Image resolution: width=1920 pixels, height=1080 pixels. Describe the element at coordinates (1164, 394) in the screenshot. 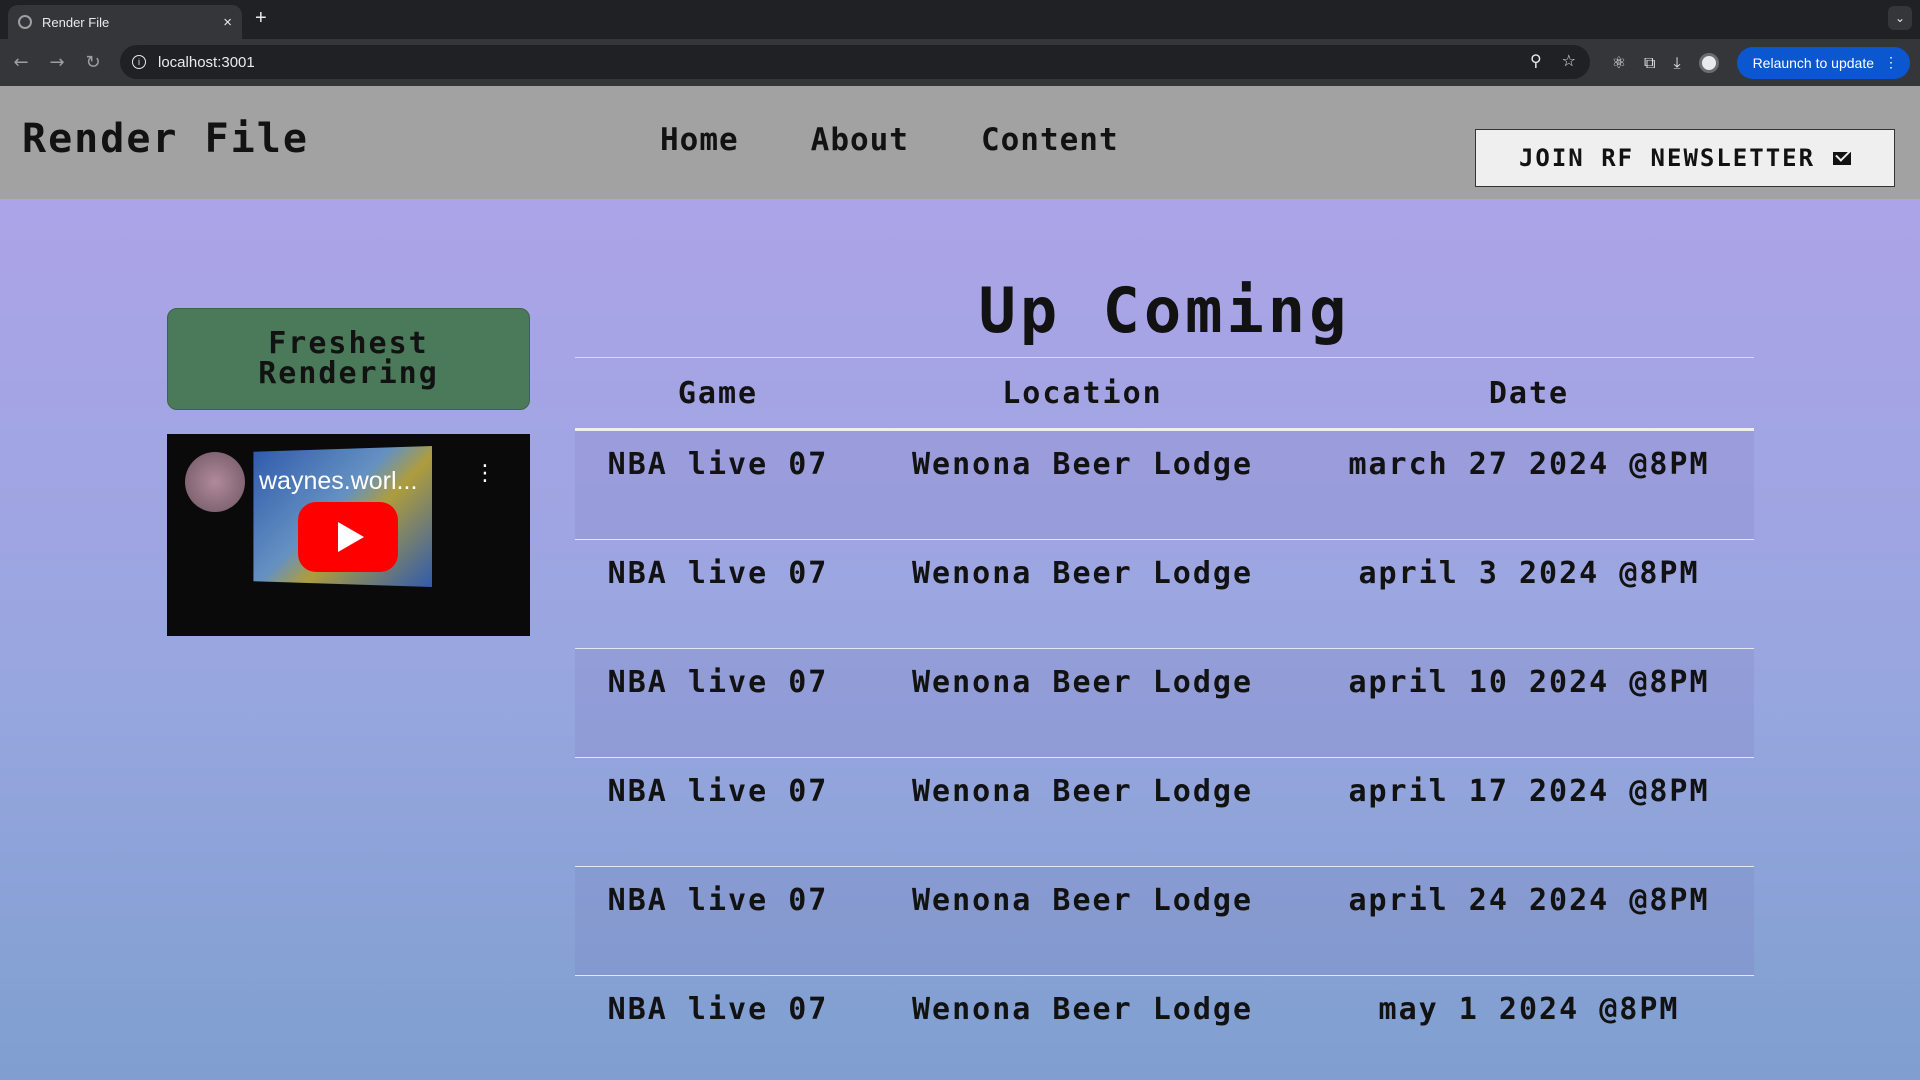

I see `table-header: Game Location Date` at that location.